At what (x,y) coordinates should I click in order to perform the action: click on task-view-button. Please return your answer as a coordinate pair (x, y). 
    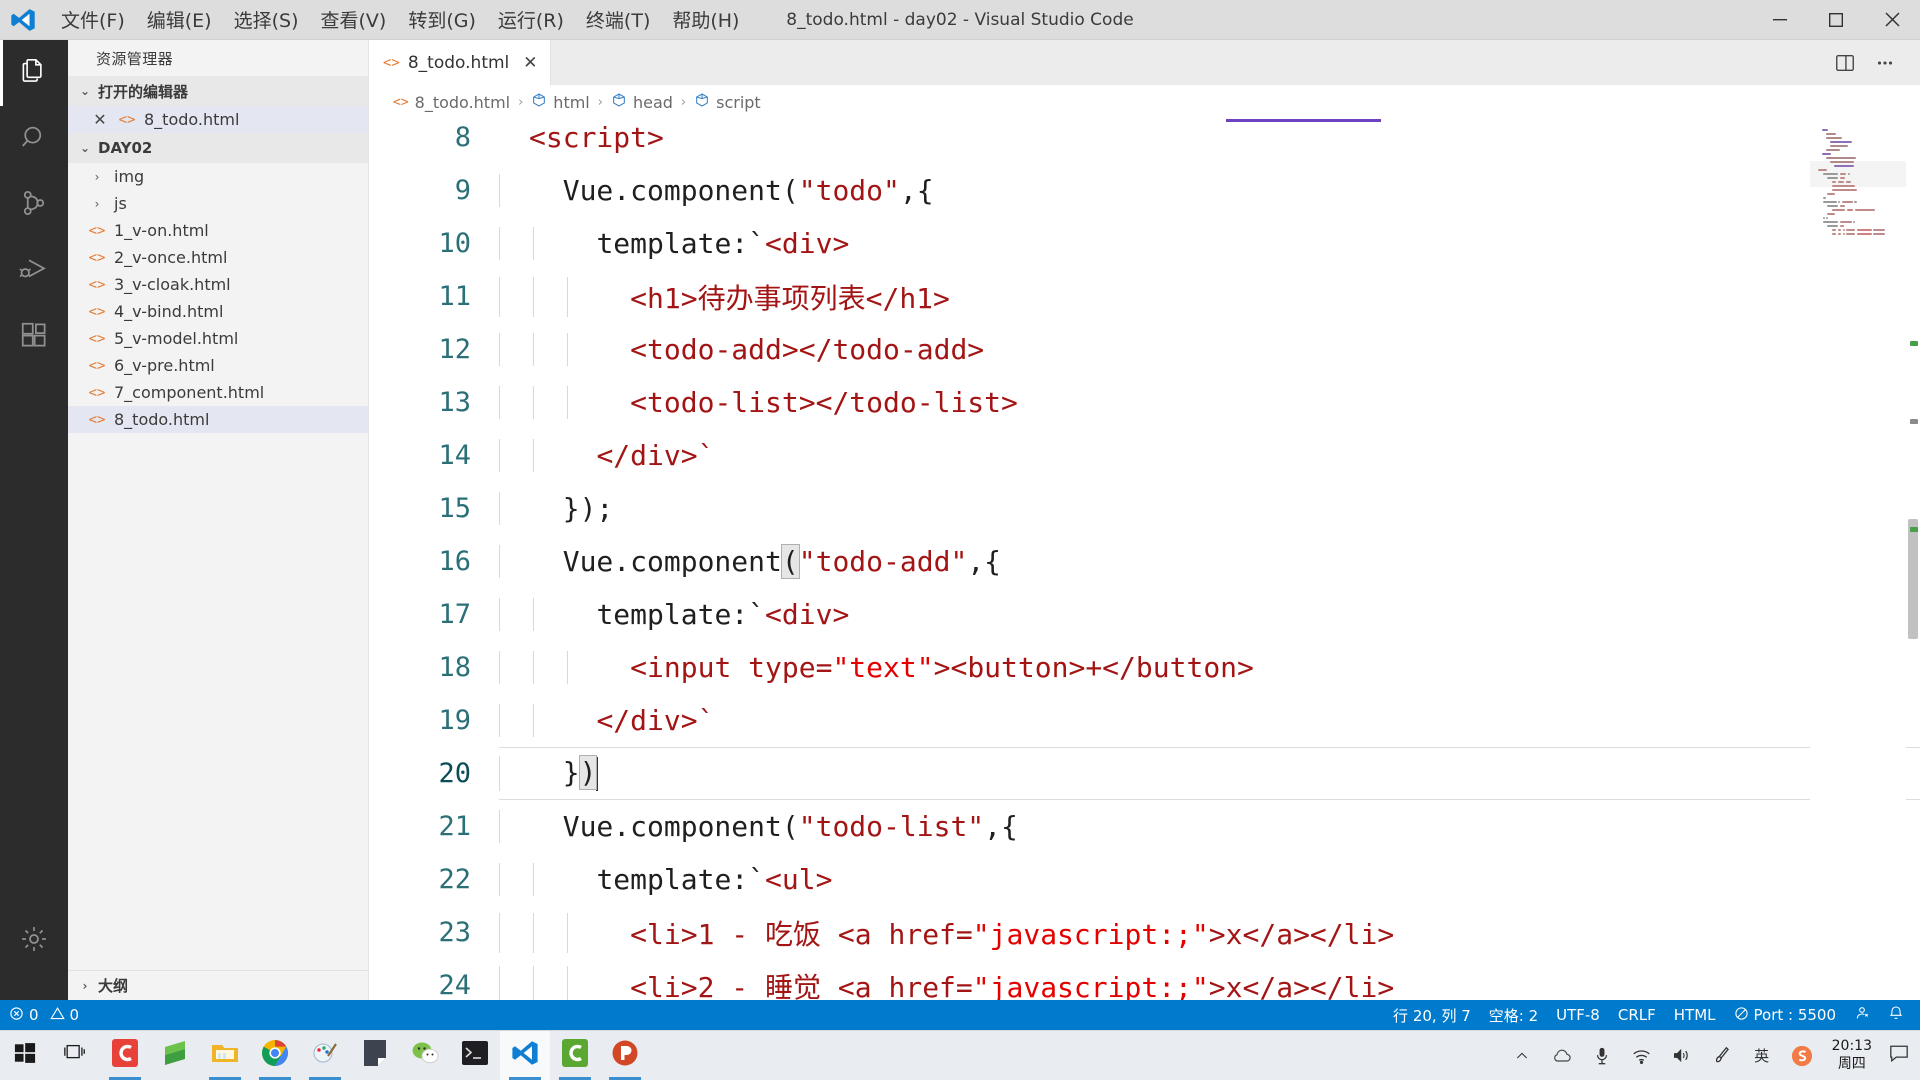
    Looking at the image, I should click on (75, 1055).